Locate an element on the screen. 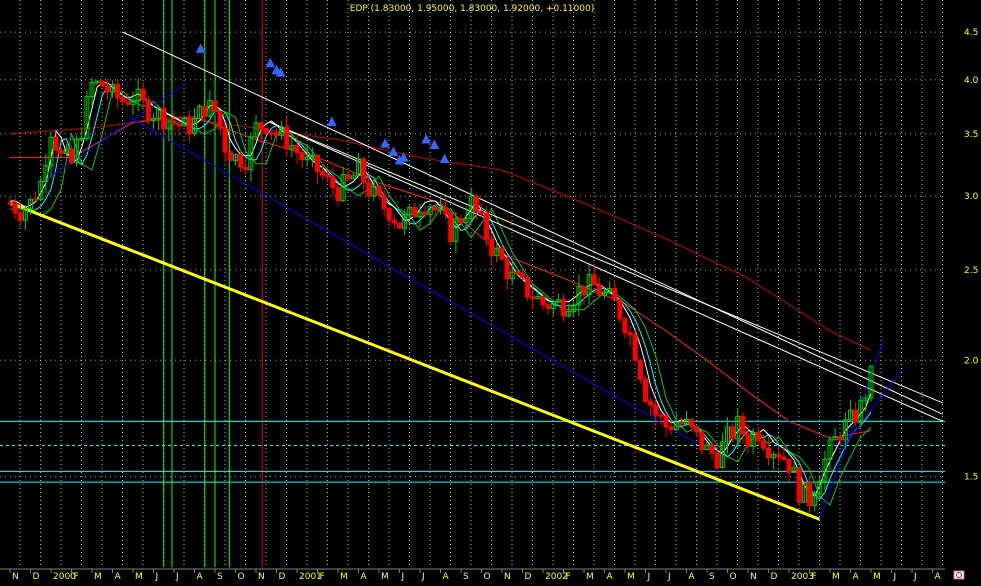  y-tick-label: 2.0 is located at coordinates (971, 361).